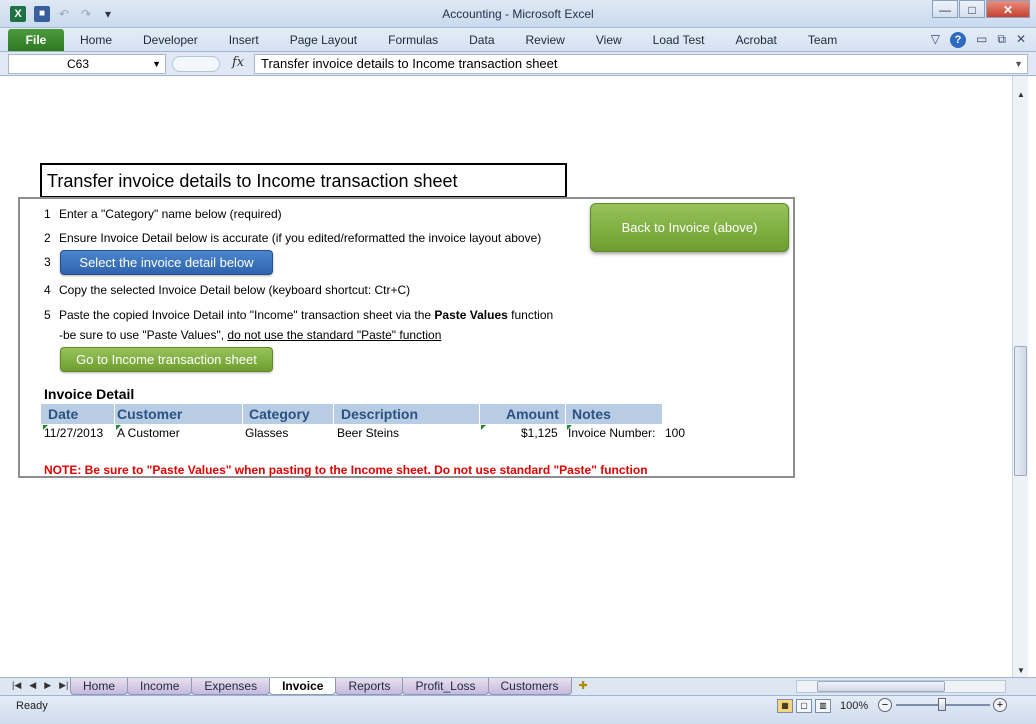  Describe the element at coordinates (170, 40) in the screenshot. I see `tab-developer: Developer` at that location.